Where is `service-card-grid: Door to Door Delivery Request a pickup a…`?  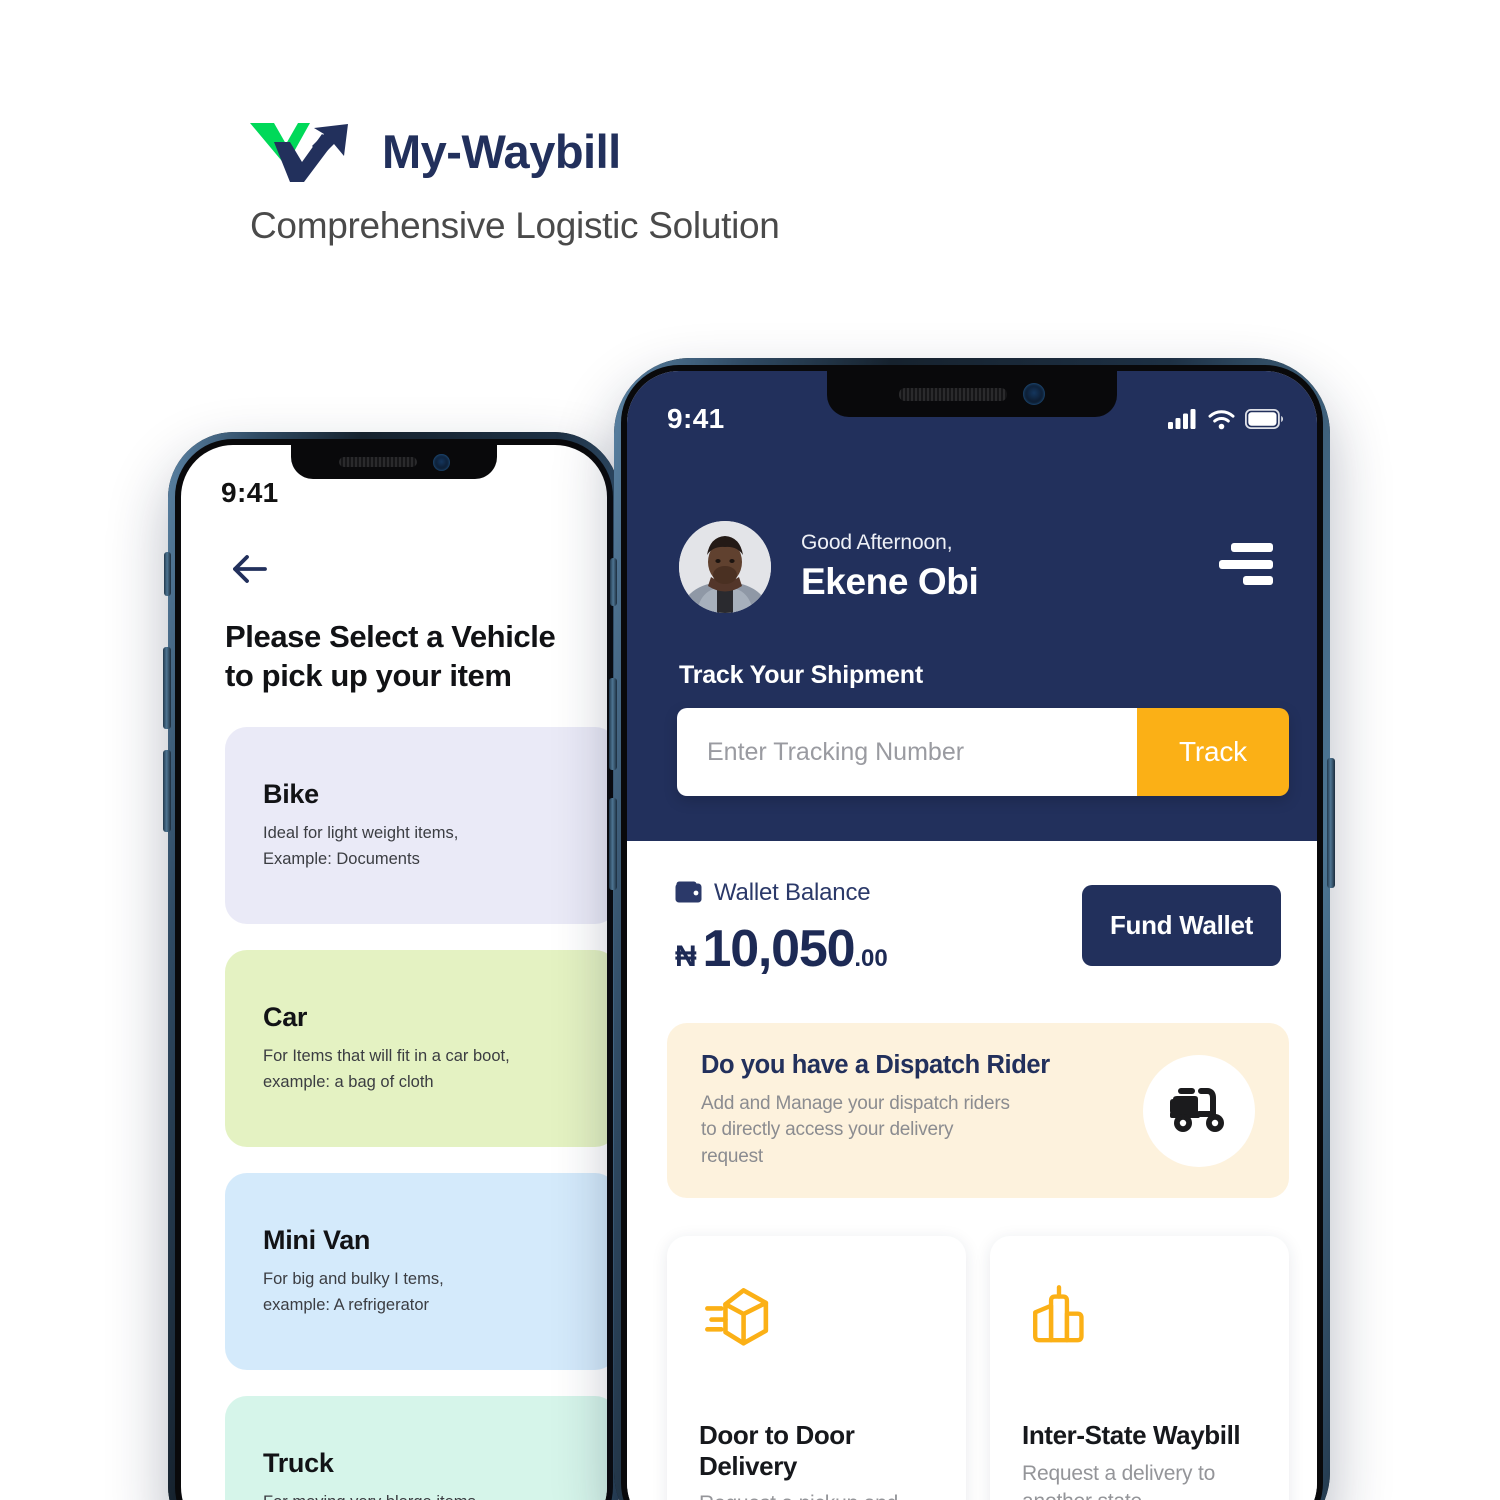 service-card-grid: Door to Door Delivery Request a pickup a… is located at coordinates (978, 1368).